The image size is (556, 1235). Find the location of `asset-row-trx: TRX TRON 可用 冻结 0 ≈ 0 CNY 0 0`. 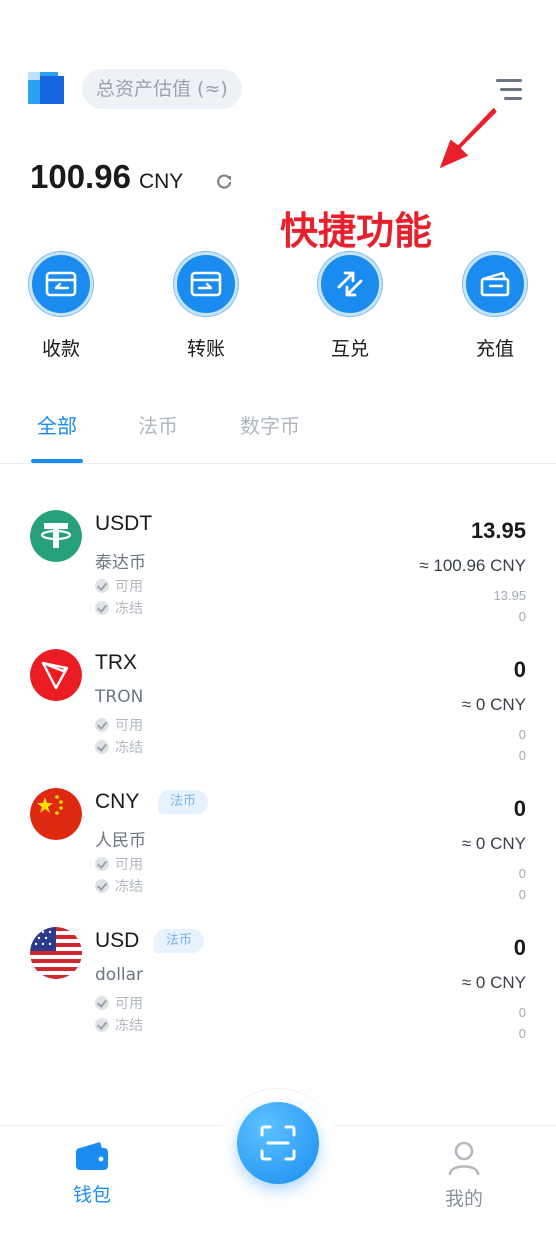

asset-row-trx: TRX TRON 可用 冻结 0 ≈ 0 CNY 0 0 is located at coordinates (278, 714).